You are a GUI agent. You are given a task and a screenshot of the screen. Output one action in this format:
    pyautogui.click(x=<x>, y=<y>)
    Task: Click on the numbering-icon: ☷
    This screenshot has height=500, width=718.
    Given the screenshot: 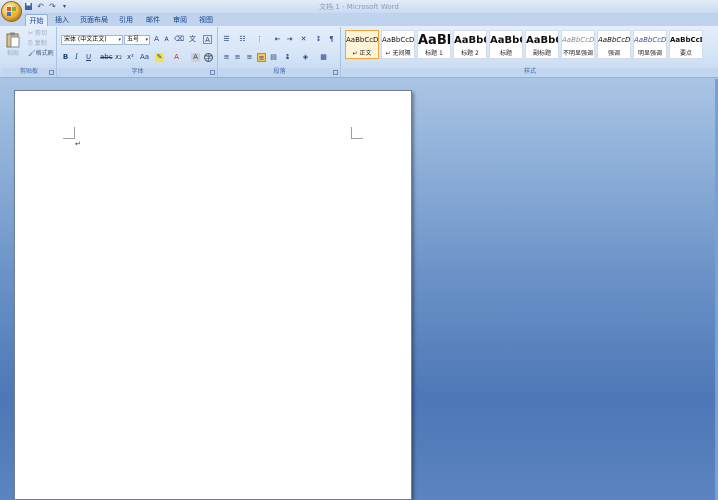 What is the action you would take?
    pyautogui.click(x=242, y=39)
    